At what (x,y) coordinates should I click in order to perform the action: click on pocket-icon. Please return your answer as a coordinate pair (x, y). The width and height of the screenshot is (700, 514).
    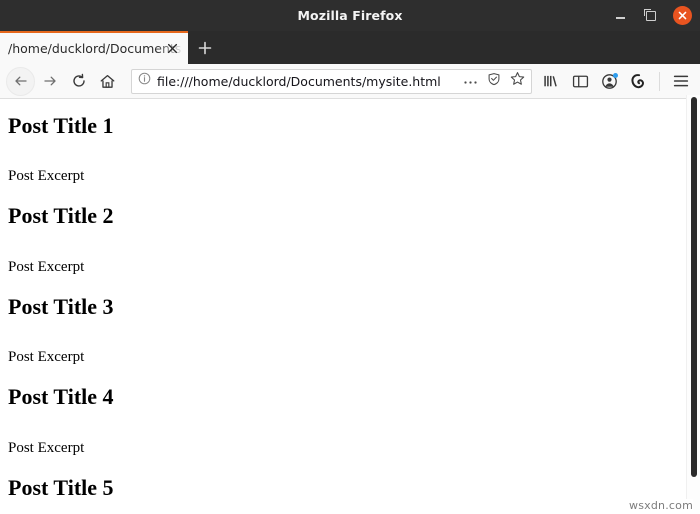
    Looking at the image, I should click on (637, 80).